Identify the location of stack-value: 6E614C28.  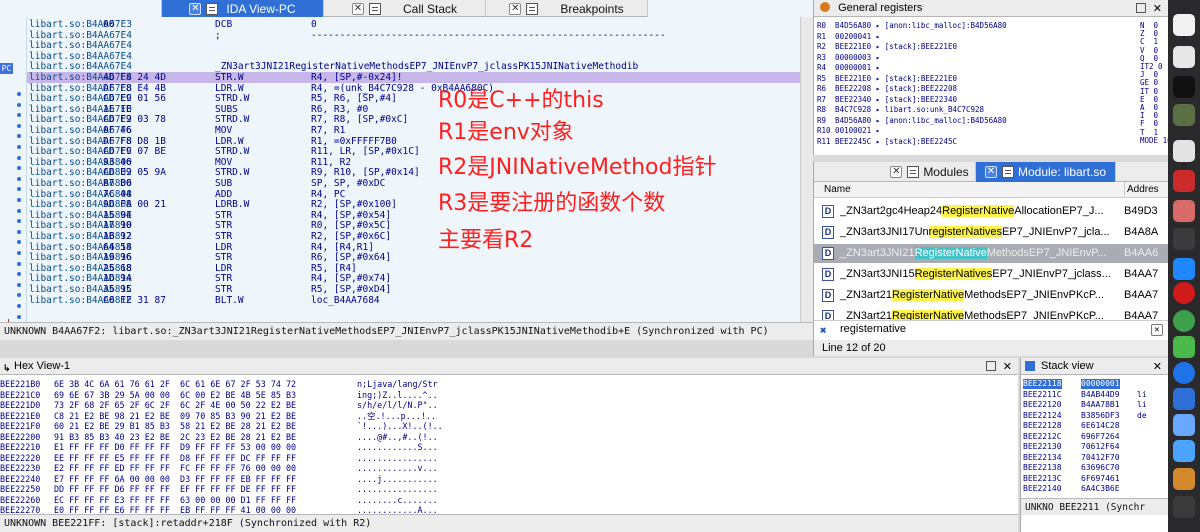
(1100, 426).